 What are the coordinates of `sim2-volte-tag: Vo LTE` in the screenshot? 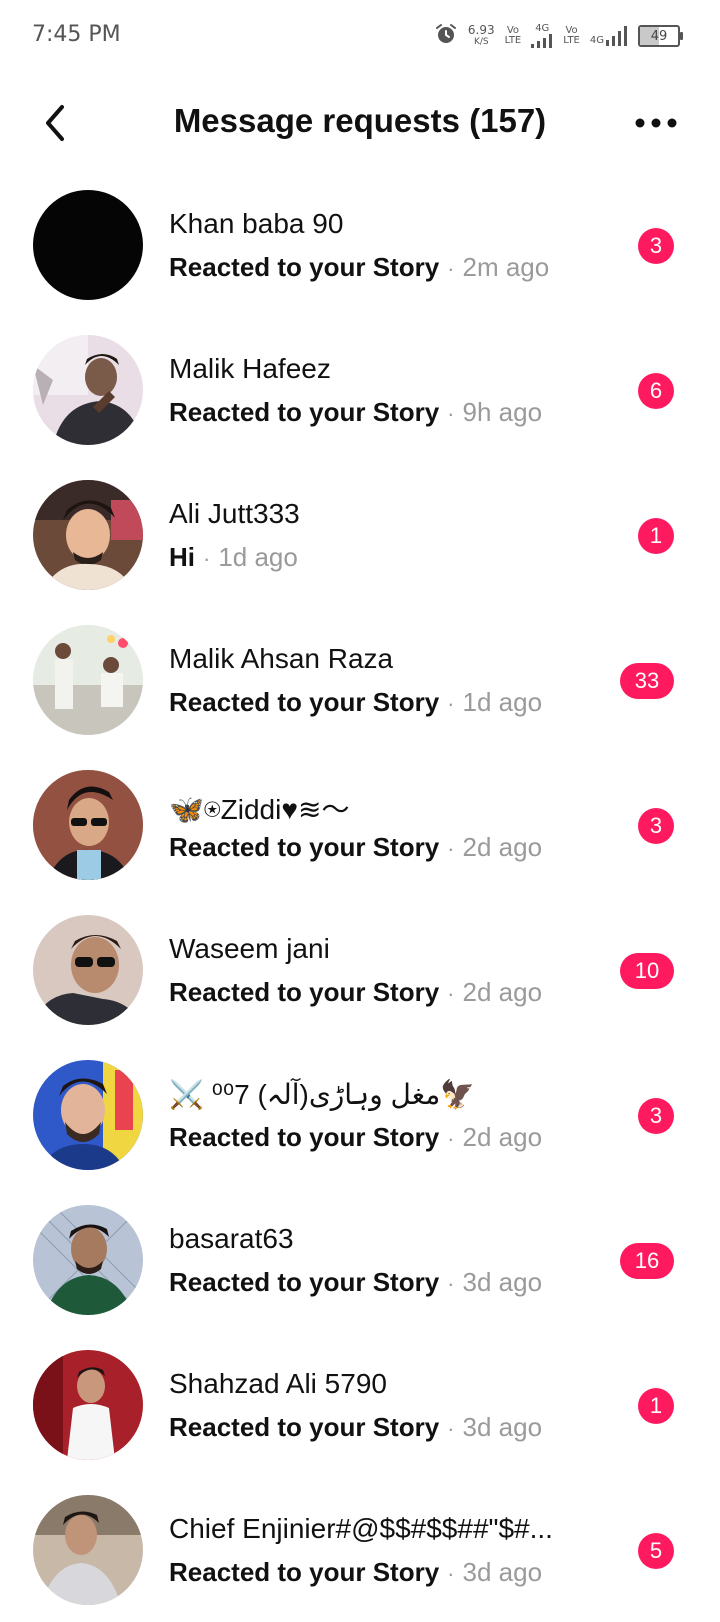 It's located at (571, 36).